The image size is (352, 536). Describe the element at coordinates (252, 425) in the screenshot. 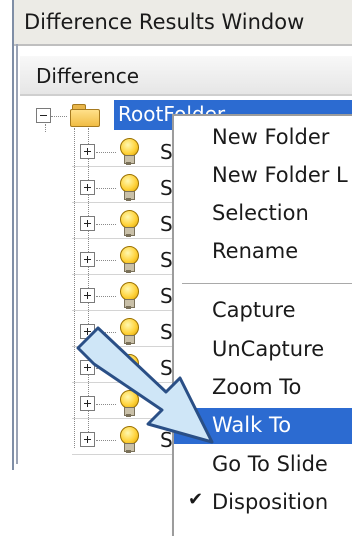

I see `menu-item-label: Walk To` at that location.